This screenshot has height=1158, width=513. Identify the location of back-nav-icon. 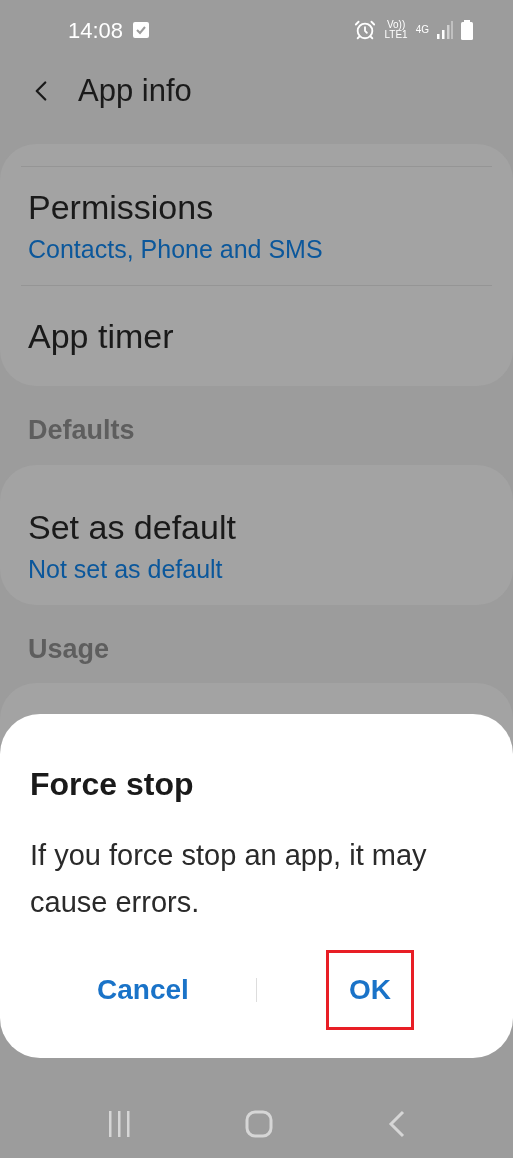
(396, 1124).